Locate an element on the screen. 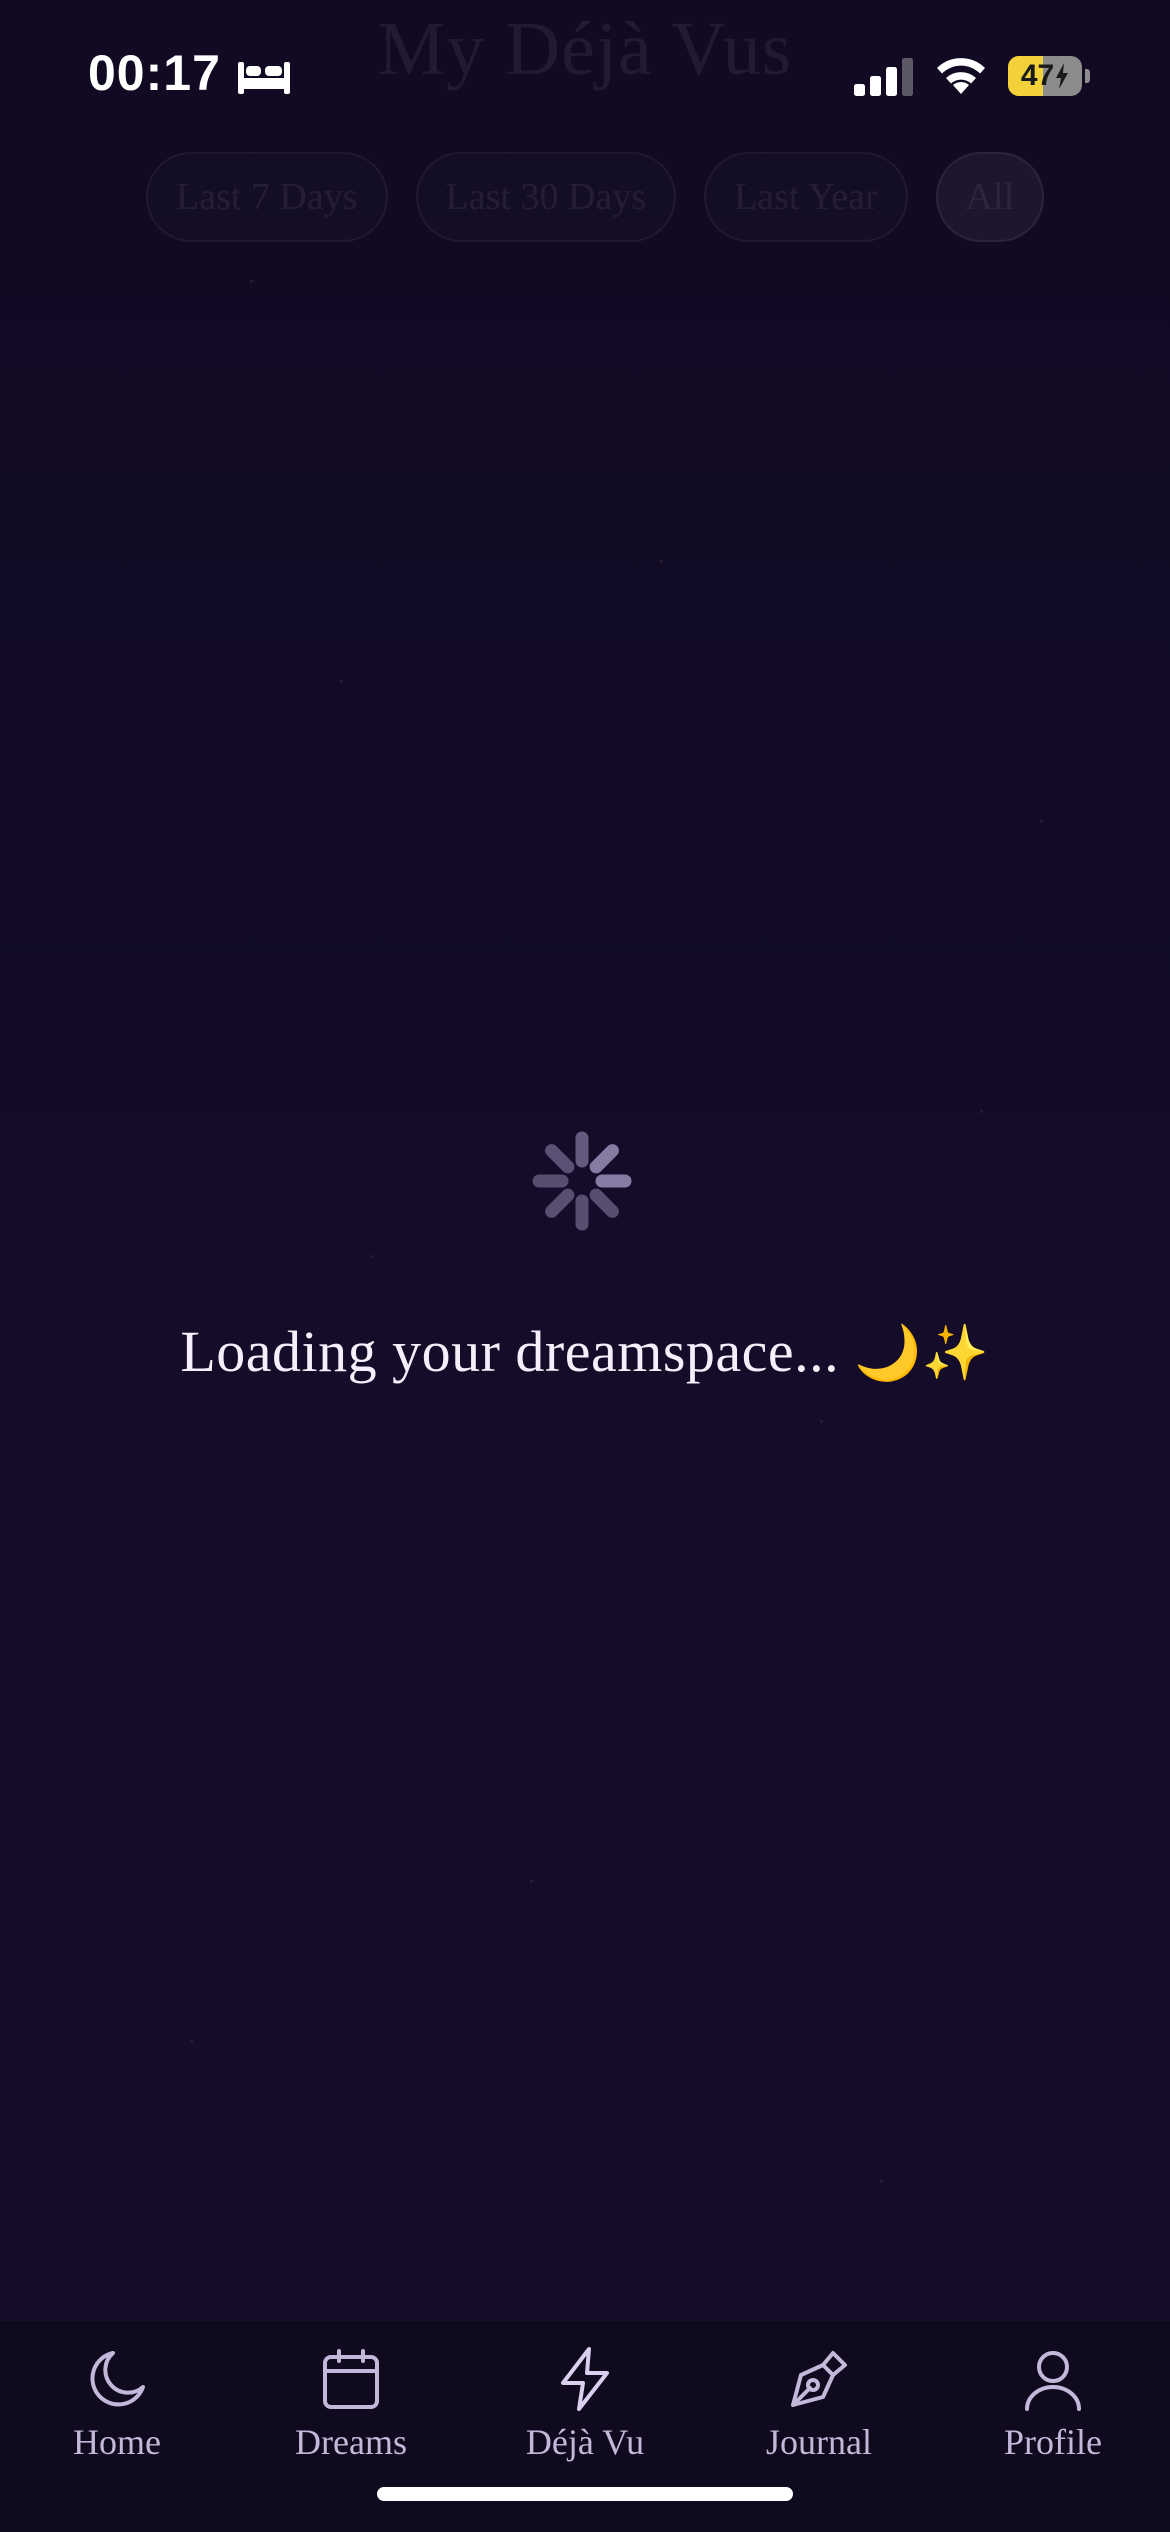 The image size is (1170, 2532). tab-journal: Journal is located at coordinates (819, 2406).